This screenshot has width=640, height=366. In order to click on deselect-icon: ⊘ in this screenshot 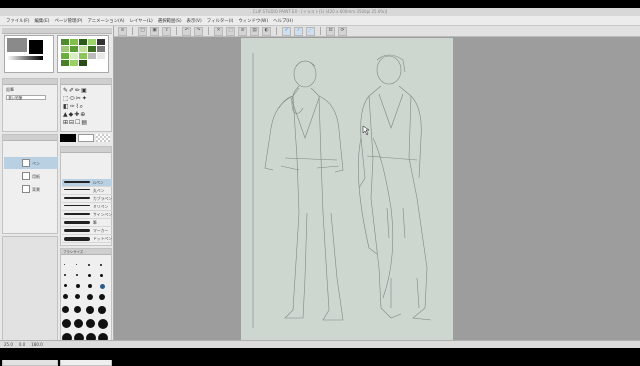, I will do `click(242, 31)`.